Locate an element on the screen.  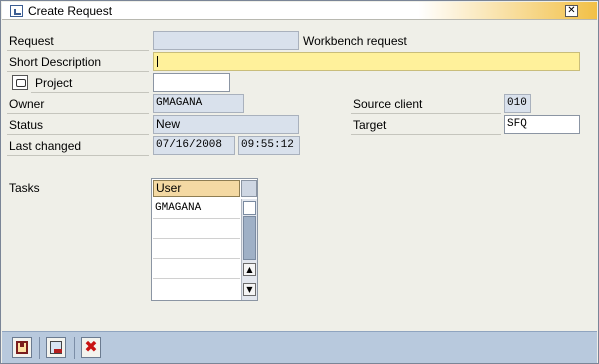
vertical-scrollbar: ▲ ▼ is located at coordinates (249, 249).